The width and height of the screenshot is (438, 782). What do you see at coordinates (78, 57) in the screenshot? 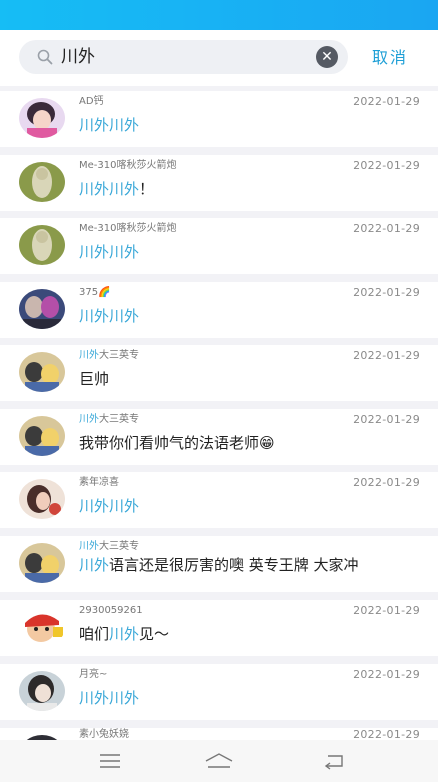
I see `search-query-text: 川外` at bounding box center [78, 57].